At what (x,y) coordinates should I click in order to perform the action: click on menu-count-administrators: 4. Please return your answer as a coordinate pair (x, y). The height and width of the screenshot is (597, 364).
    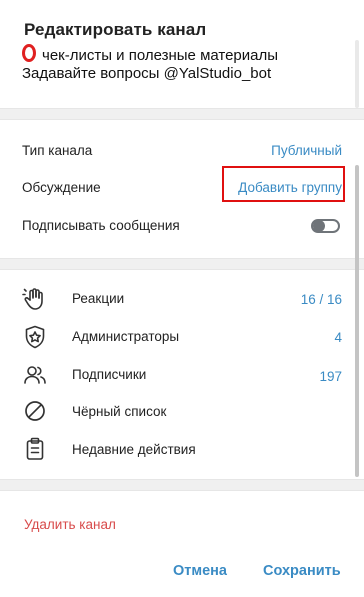
    Looking at the image, I should click on (338, 337).